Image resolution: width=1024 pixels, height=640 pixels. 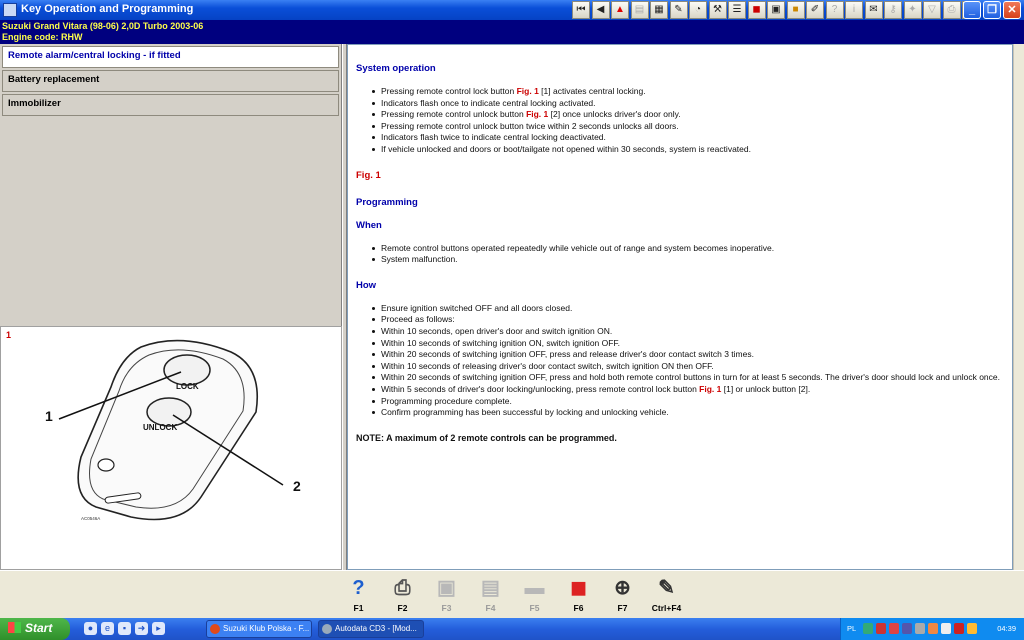 I want to click on chart-icon: ▦, so click(x=659, y=10).